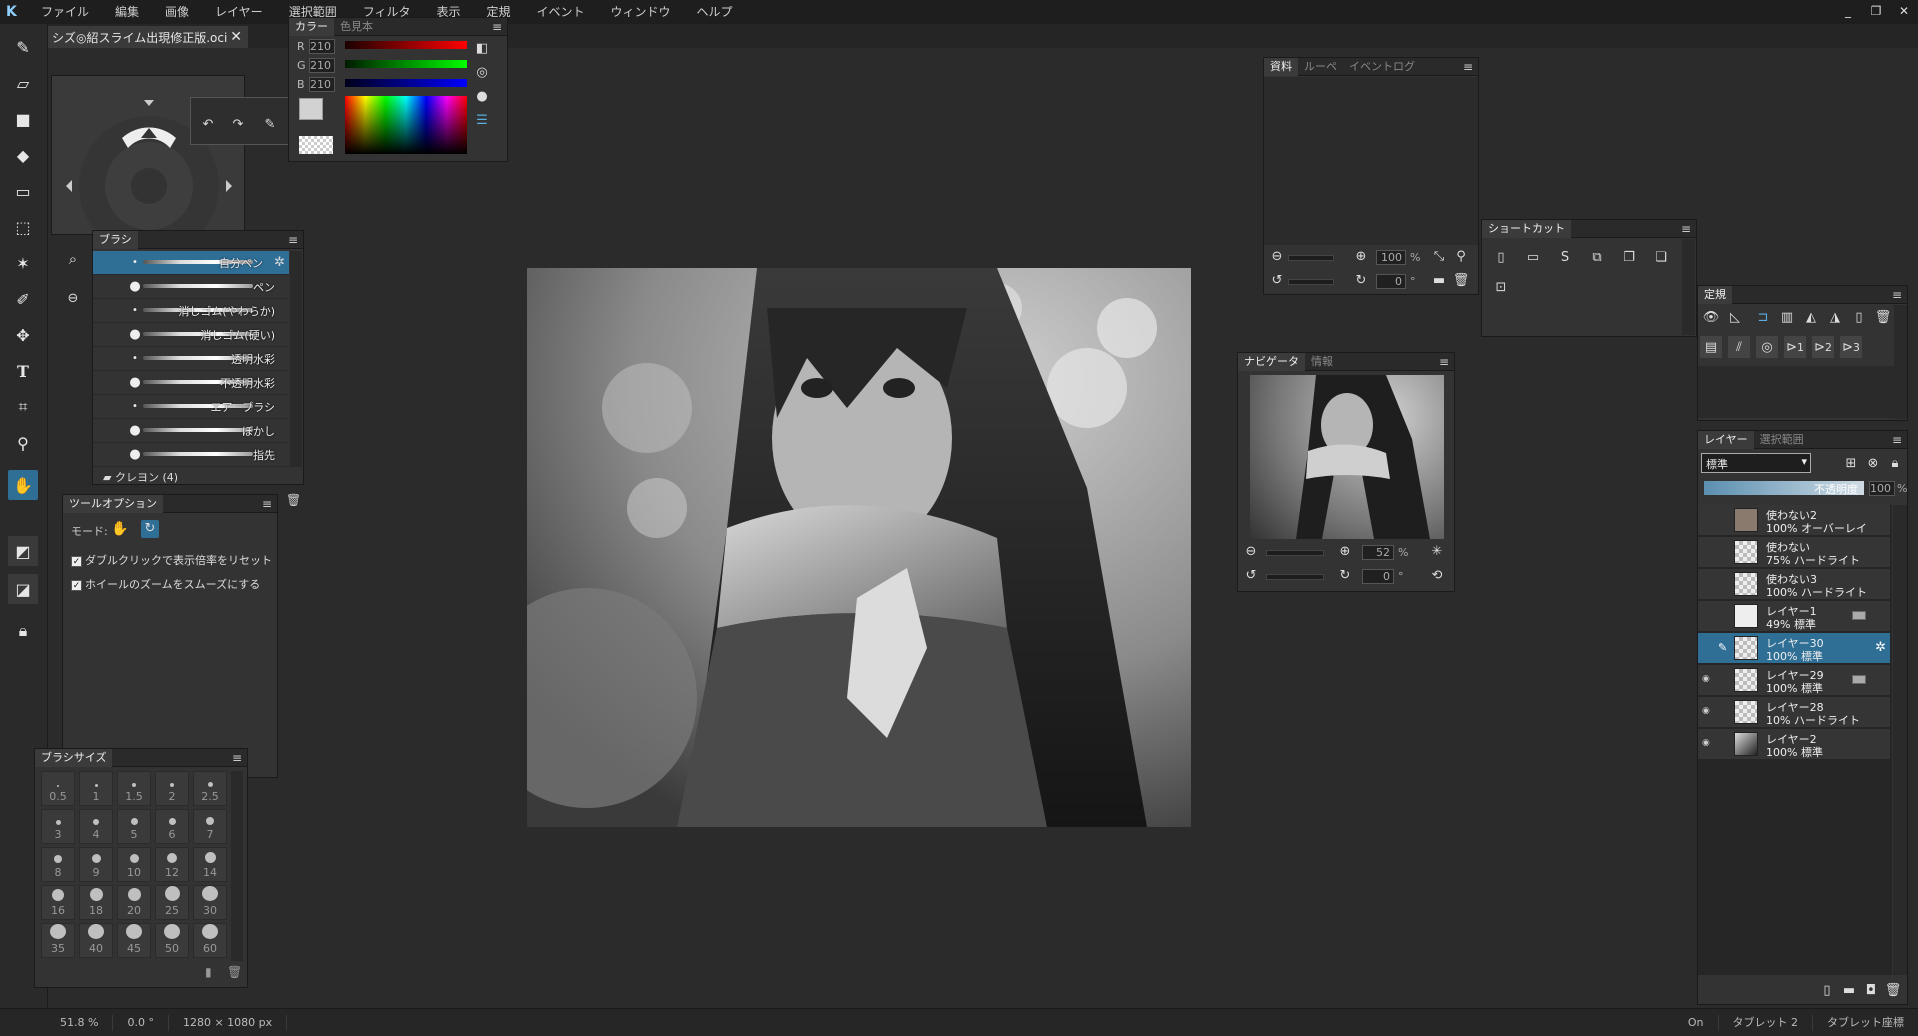  Describe the element at coordinates (140, 477) in the screenshot. I see `brush-folder: ▰ クレヨン (4)` at that location.